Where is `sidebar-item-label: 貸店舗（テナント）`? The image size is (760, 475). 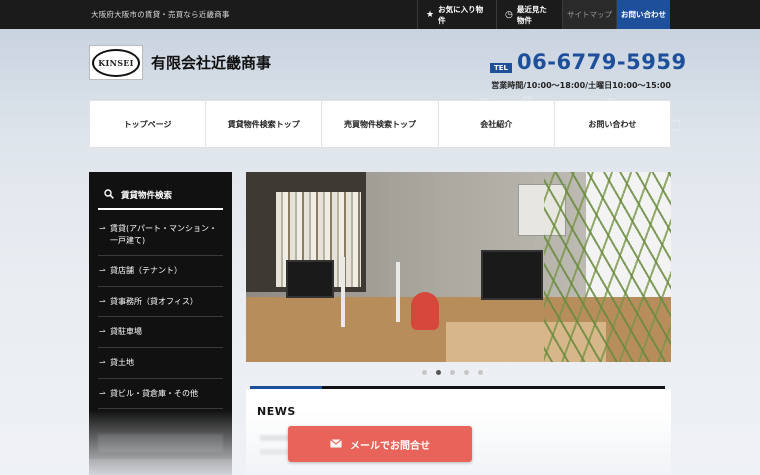 sidebar-item-label: 貸店舗（テナント） is located at coordinates (146, 271).